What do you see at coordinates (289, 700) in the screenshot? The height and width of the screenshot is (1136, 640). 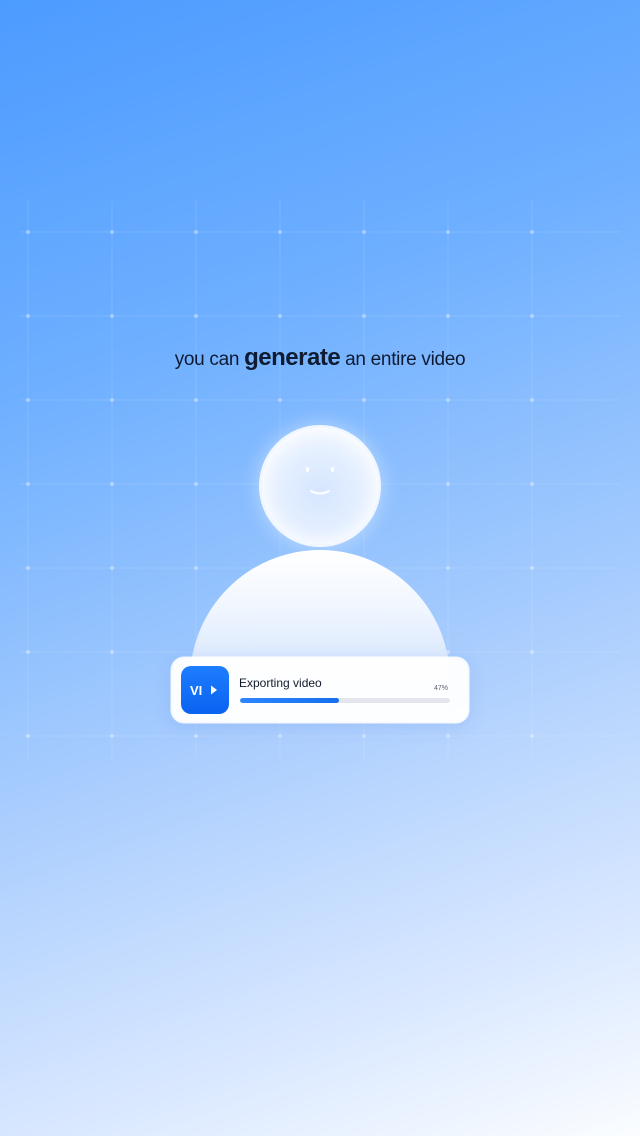 I see `export-progress-fill` at bounding box center [289, 700].